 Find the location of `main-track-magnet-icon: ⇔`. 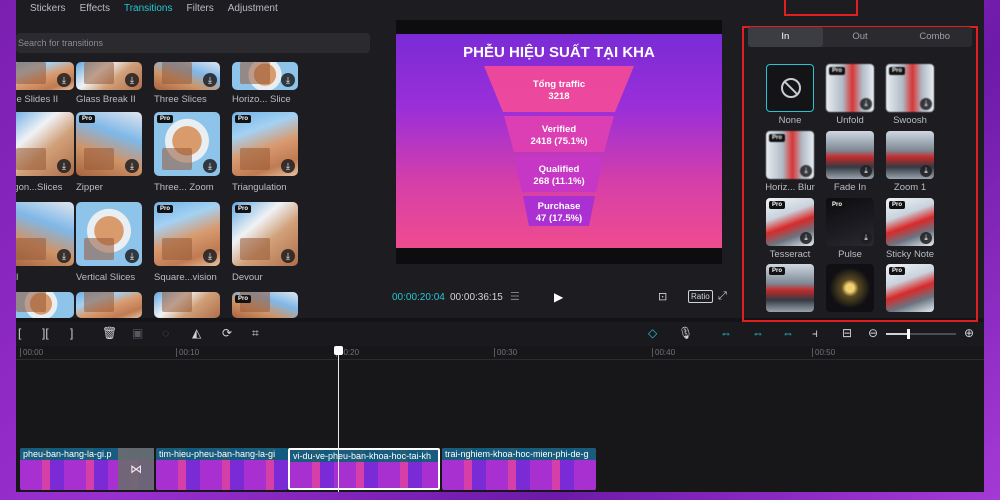

main-track-magnet-icon: ⇔ is located at coordinates (726, 333).